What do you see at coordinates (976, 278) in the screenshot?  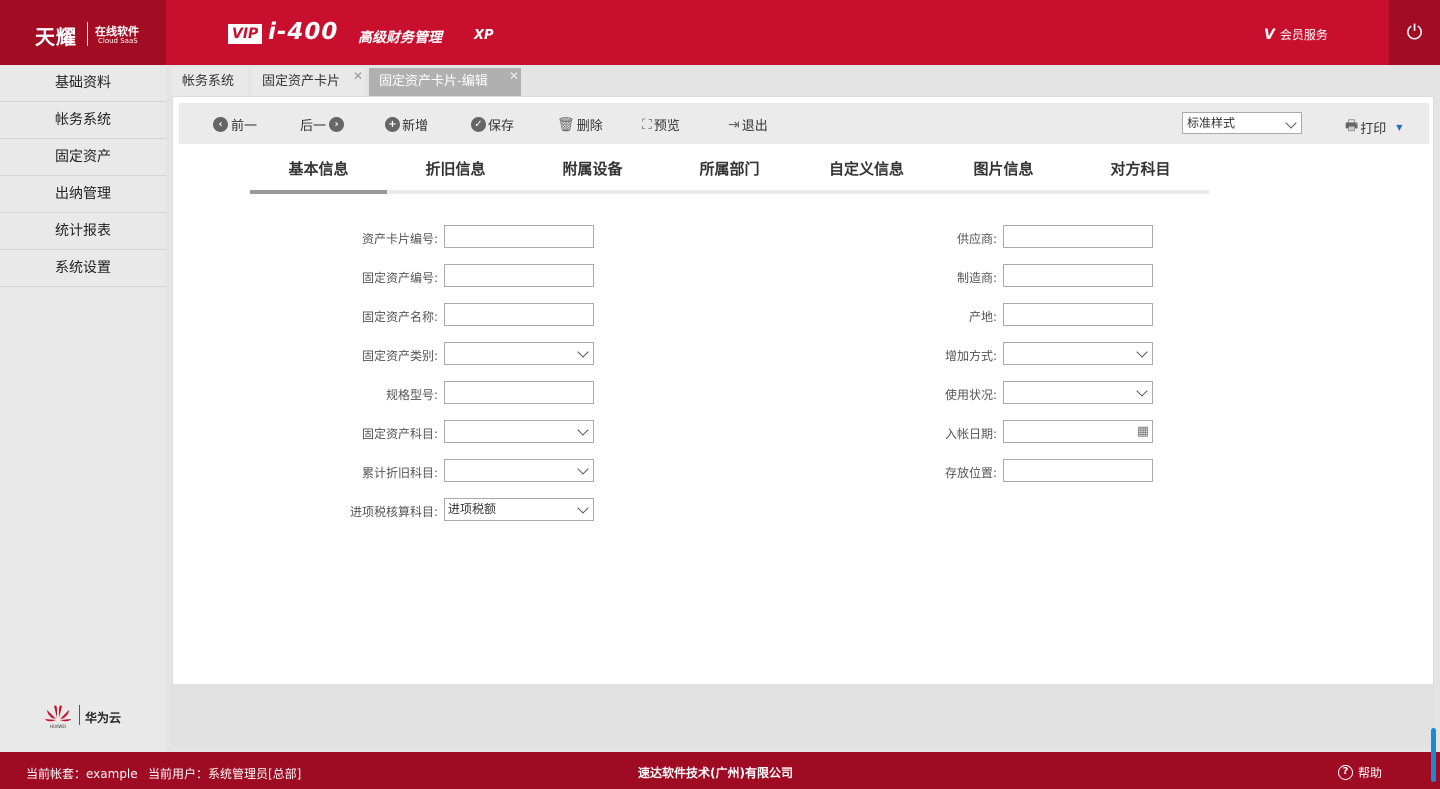 I see `manufacturer-label: 制造商:` at bounding box center [976, 278].